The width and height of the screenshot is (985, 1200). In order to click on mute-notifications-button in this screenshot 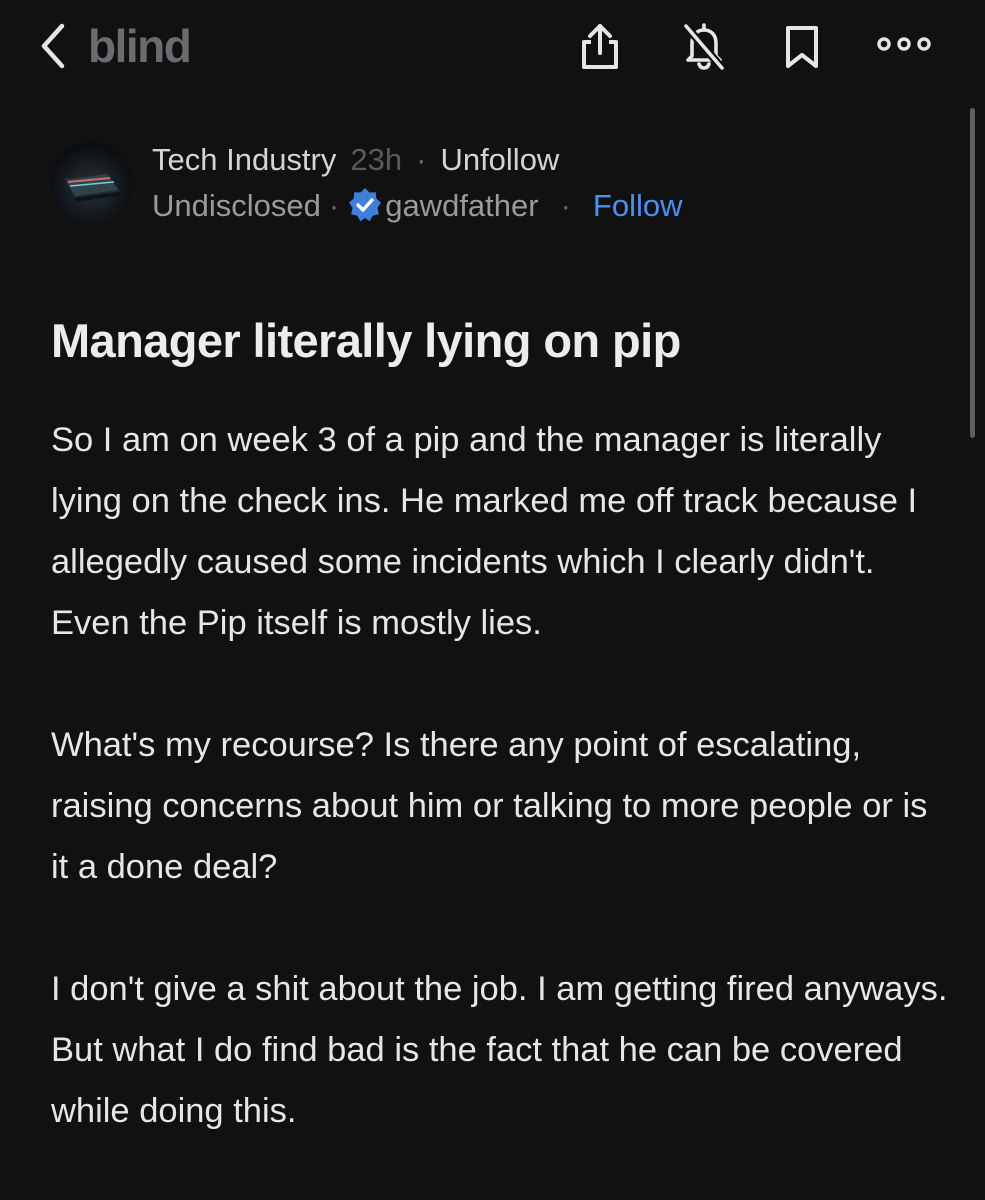, I will do `click(704, 46)`.